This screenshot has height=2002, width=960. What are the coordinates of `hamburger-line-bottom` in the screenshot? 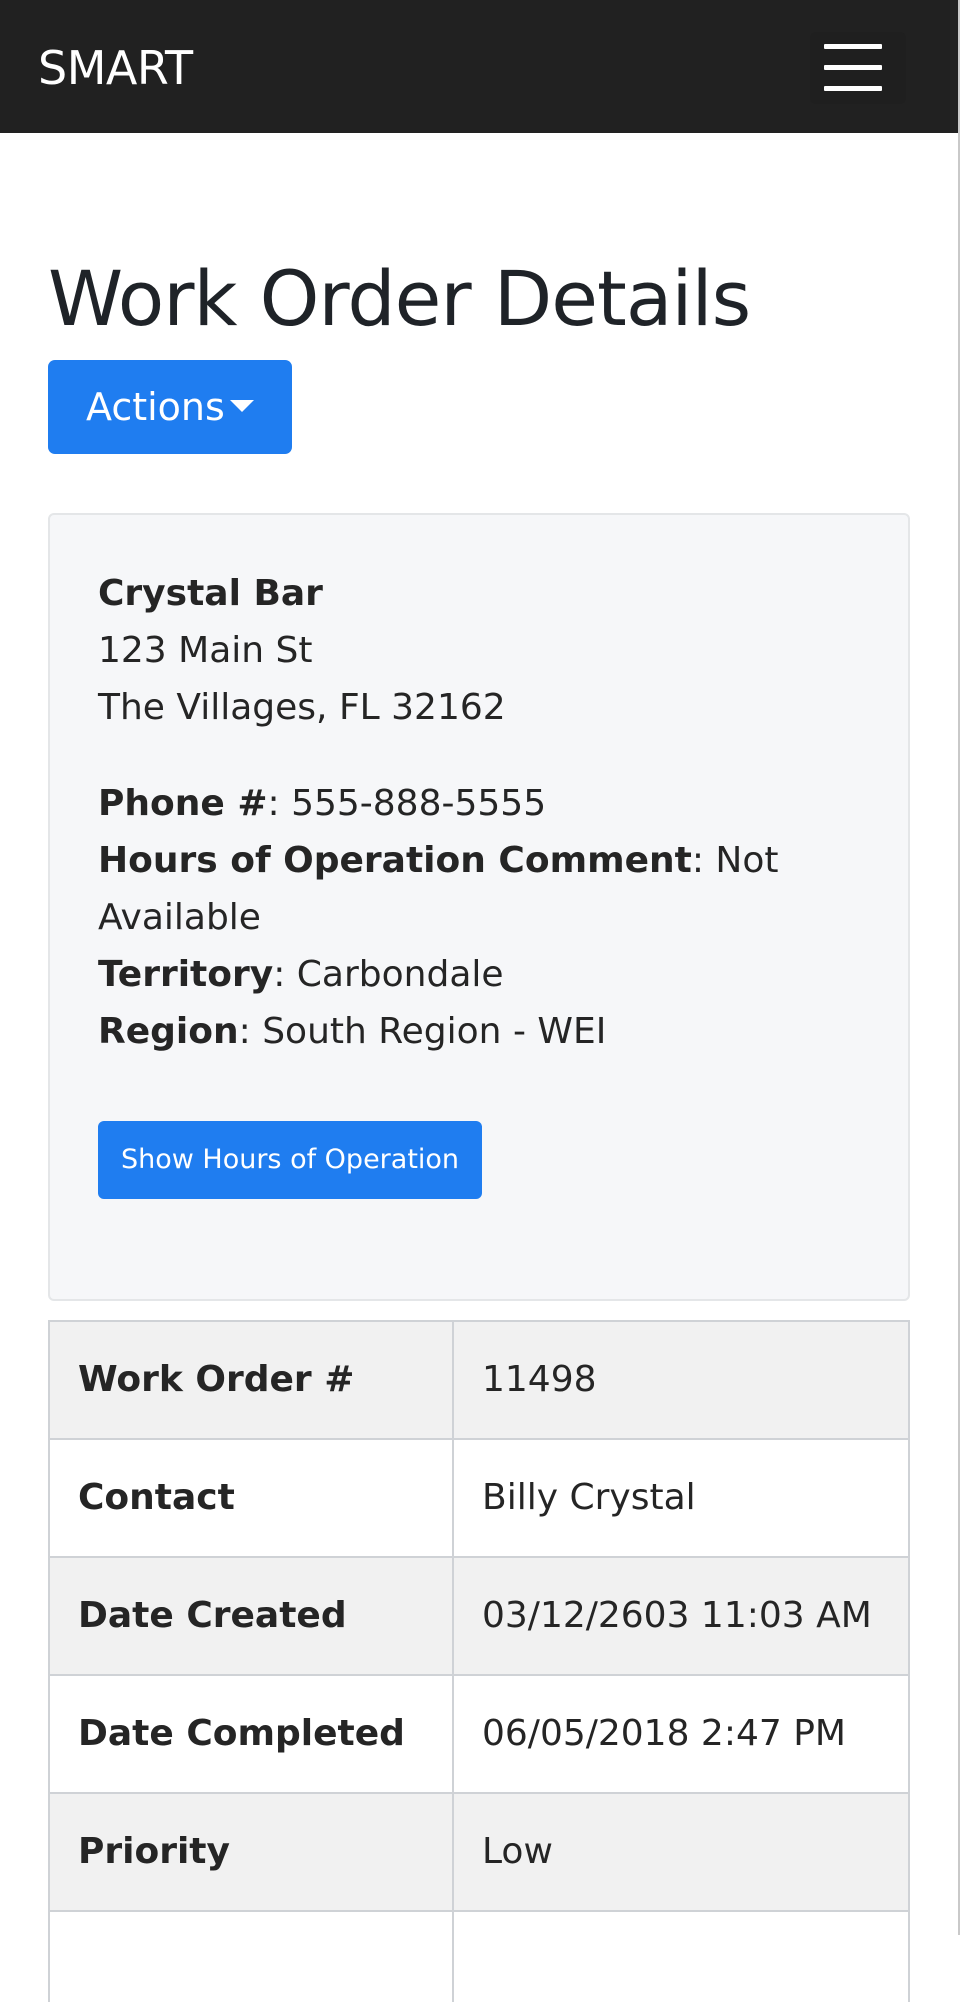 It's located at (853, 88).